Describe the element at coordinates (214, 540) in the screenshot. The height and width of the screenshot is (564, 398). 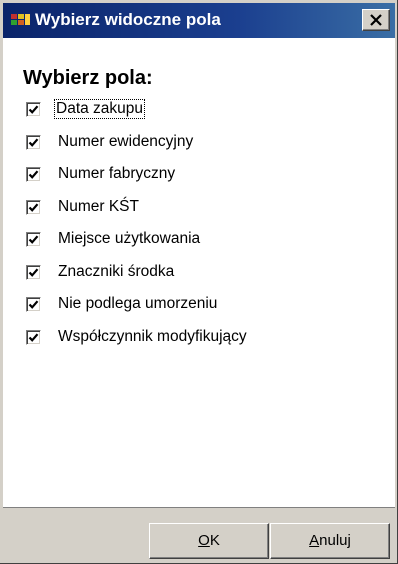
I see `ok-button-label: K` at that location.